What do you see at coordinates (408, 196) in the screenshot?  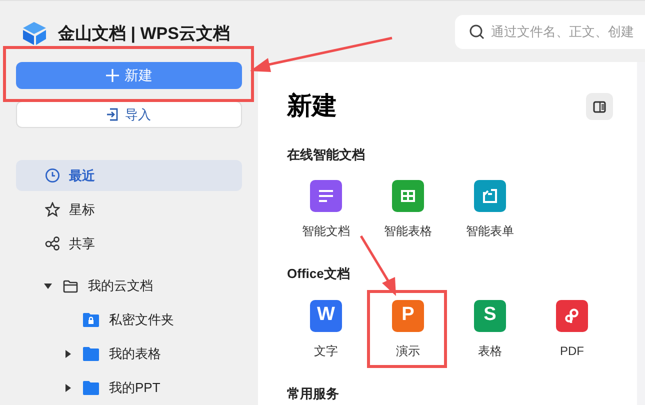 I see `grid-document-icon` at bounding box center [408, 196].